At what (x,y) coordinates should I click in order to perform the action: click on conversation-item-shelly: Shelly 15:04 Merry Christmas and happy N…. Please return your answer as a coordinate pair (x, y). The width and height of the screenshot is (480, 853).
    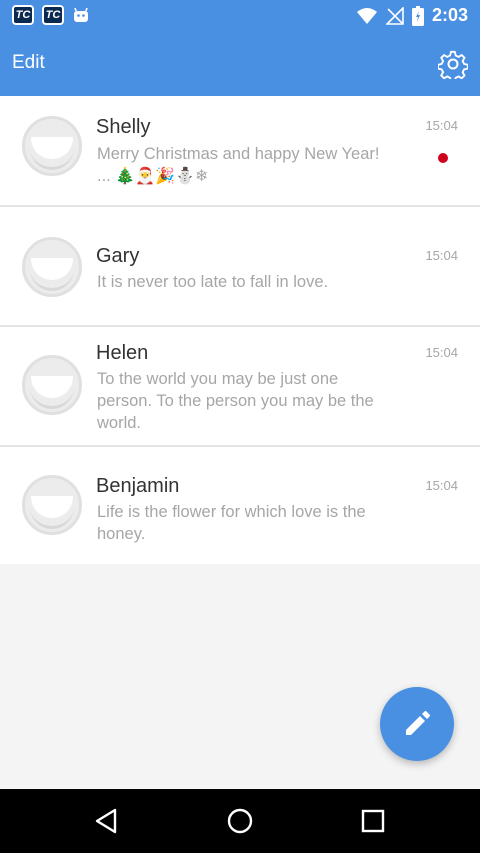
    Looking at the image, I should click on (240, 151).